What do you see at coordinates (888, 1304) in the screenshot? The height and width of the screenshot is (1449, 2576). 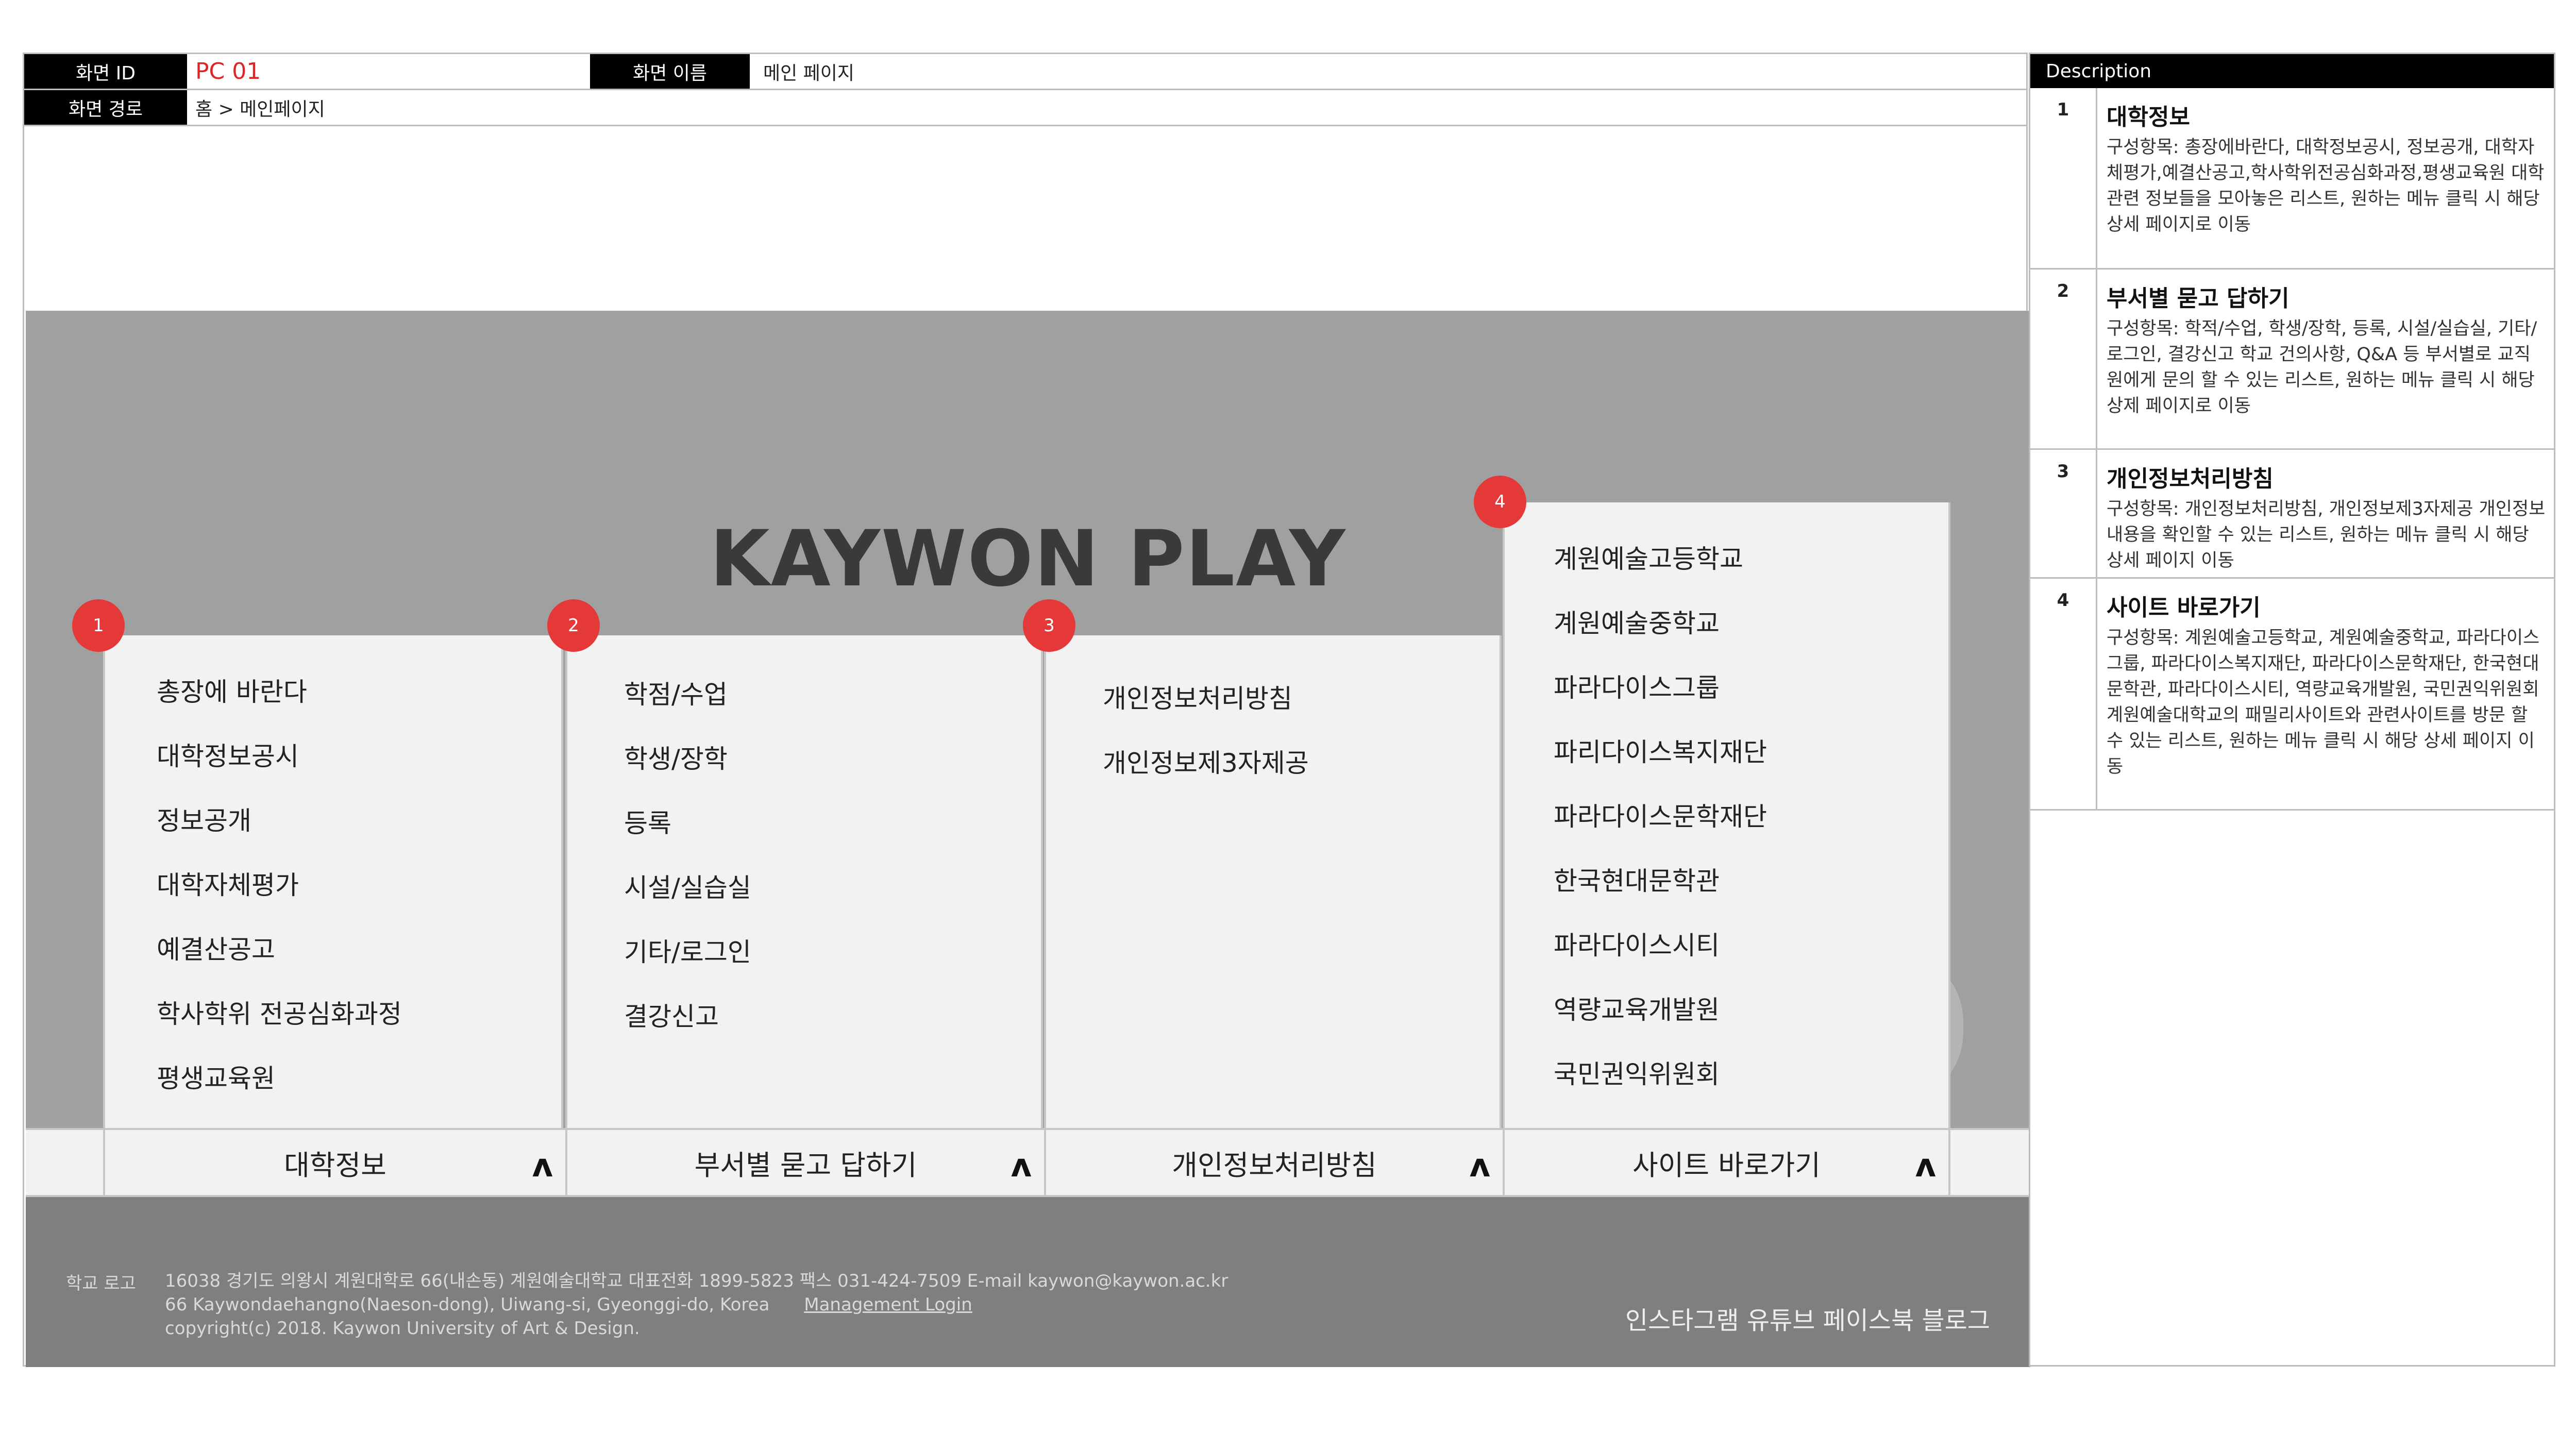 I see `management-login-link: Management Login` at bounding box center [888, 1304].